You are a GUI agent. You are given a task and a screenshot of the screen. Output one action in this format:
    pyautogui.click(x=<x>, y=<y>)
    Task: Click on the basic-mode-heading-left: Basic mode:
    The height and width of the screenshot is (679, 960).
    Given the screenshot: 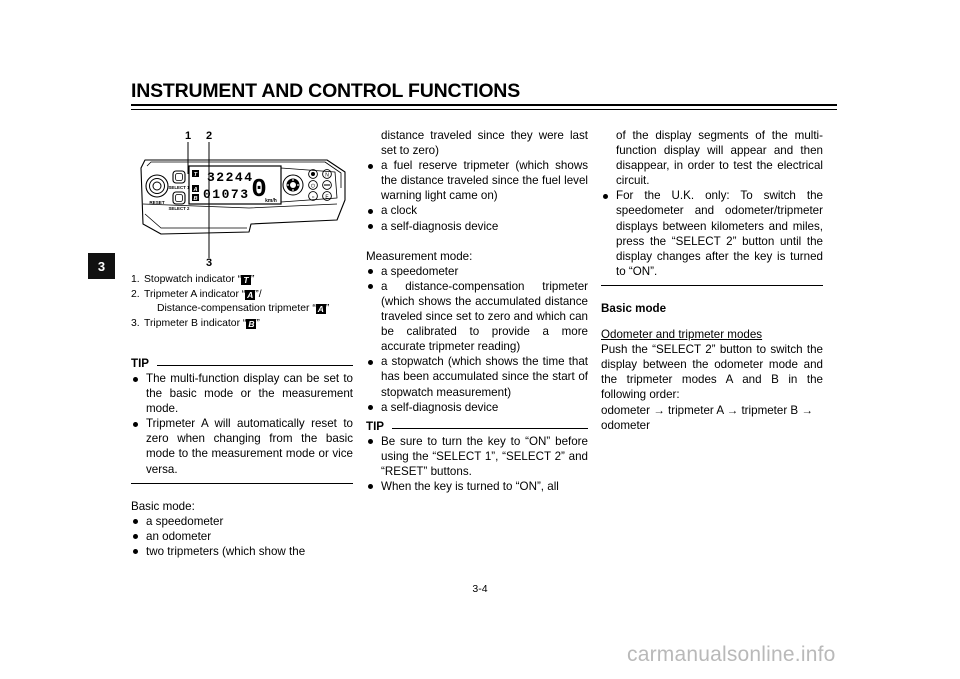 What is the action you would take?
    pyautogui.click(x=163, y=506)
    